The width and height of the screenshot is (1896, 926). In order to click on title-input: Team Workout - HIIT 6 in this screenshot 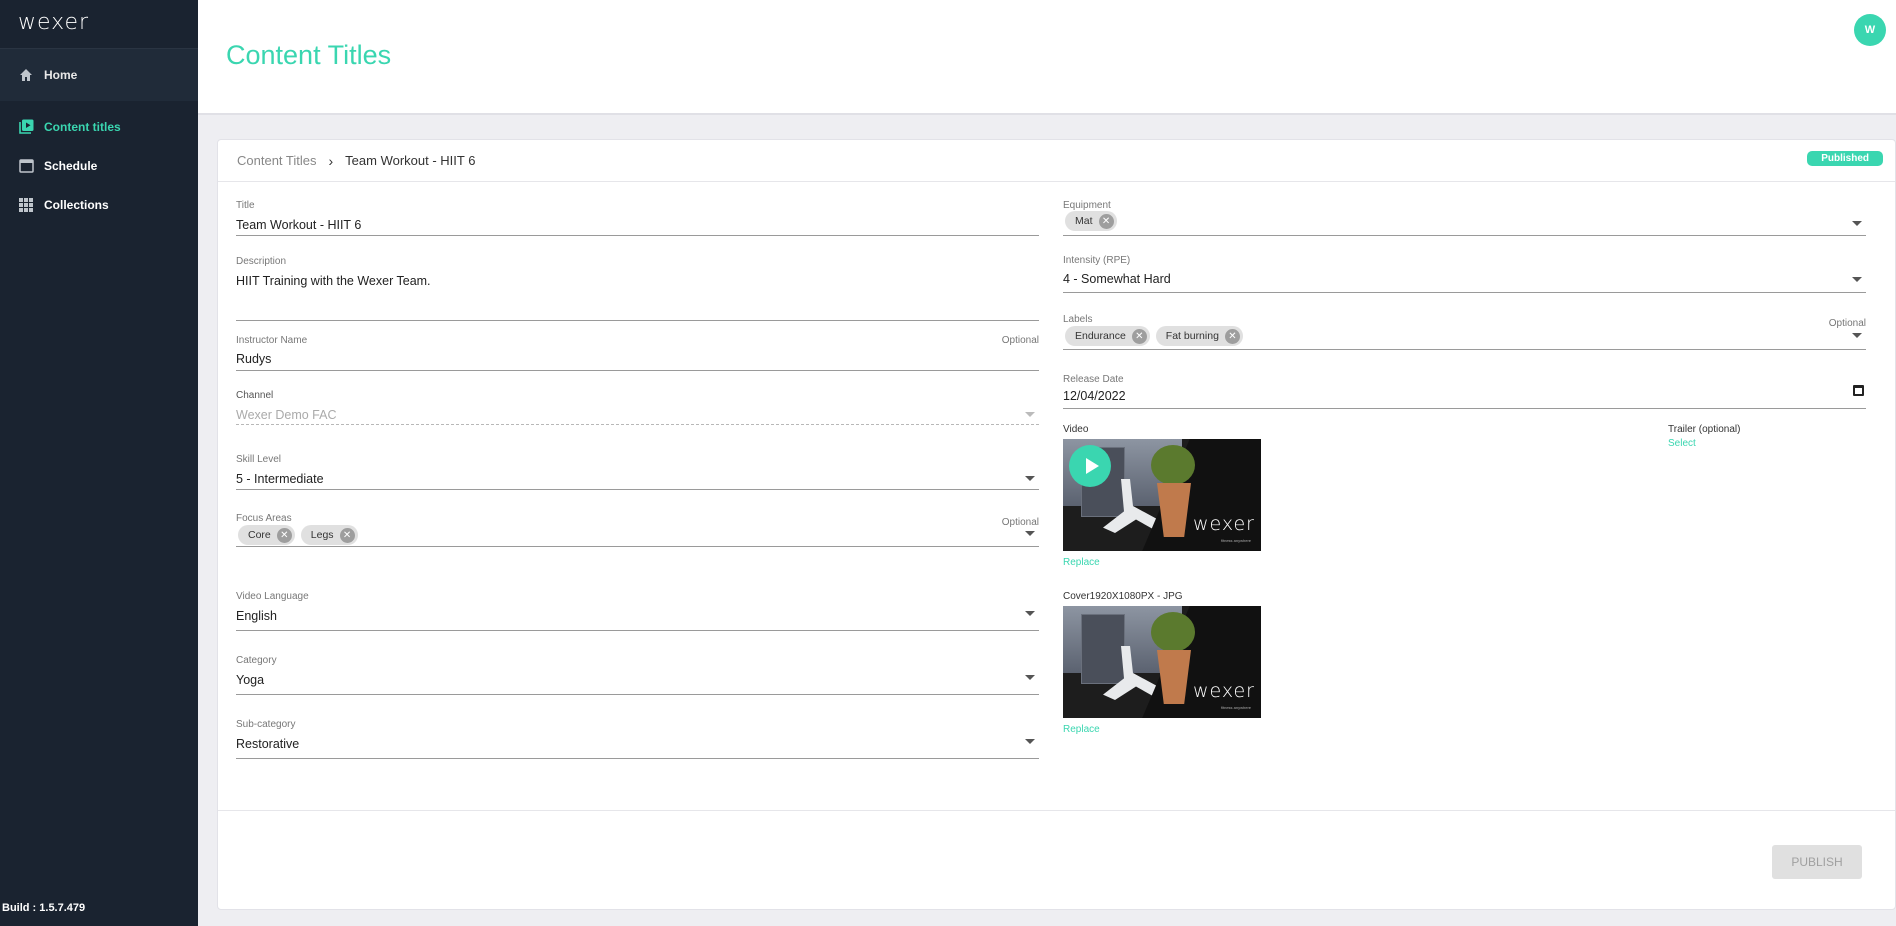, I will do `click(298, 225)`.